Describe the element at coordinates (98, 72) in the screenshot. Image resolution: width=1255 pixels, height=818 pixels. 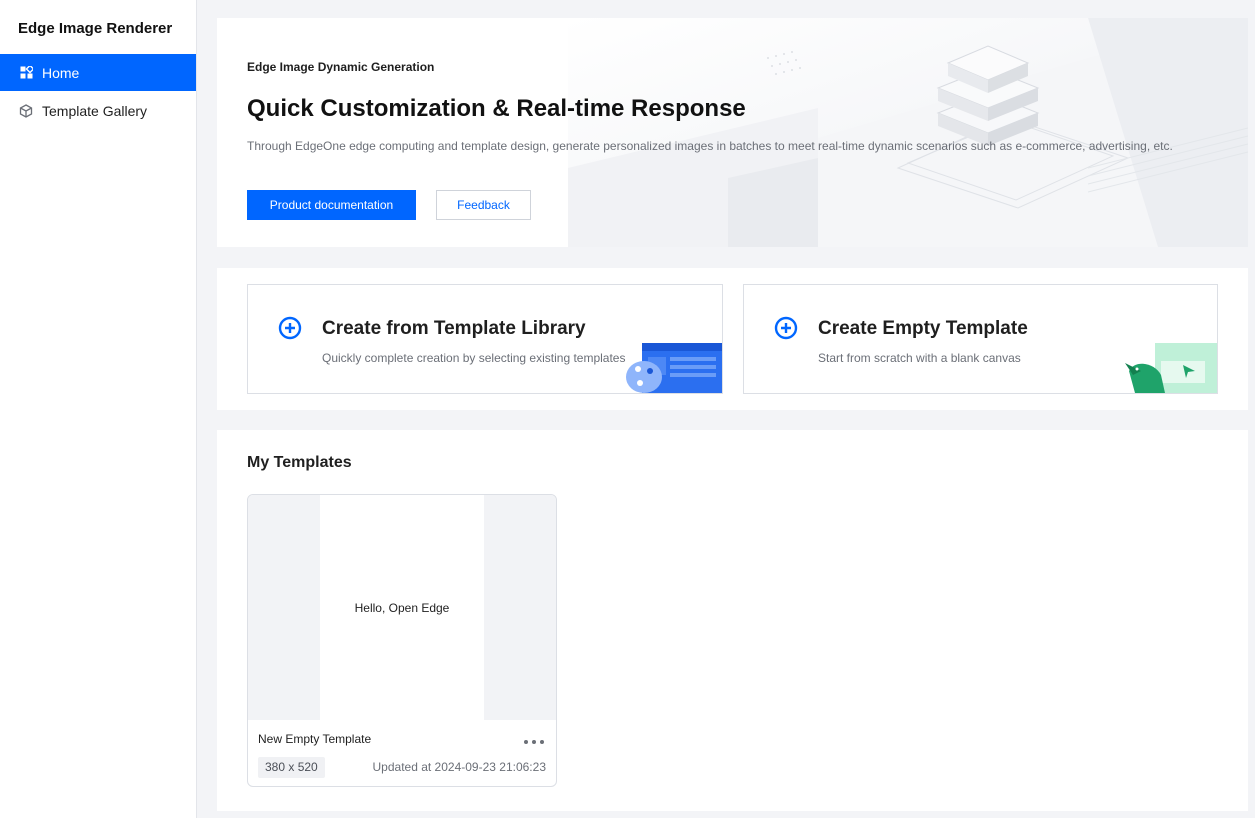
I see `sidebar-item-home: Home` at that location.